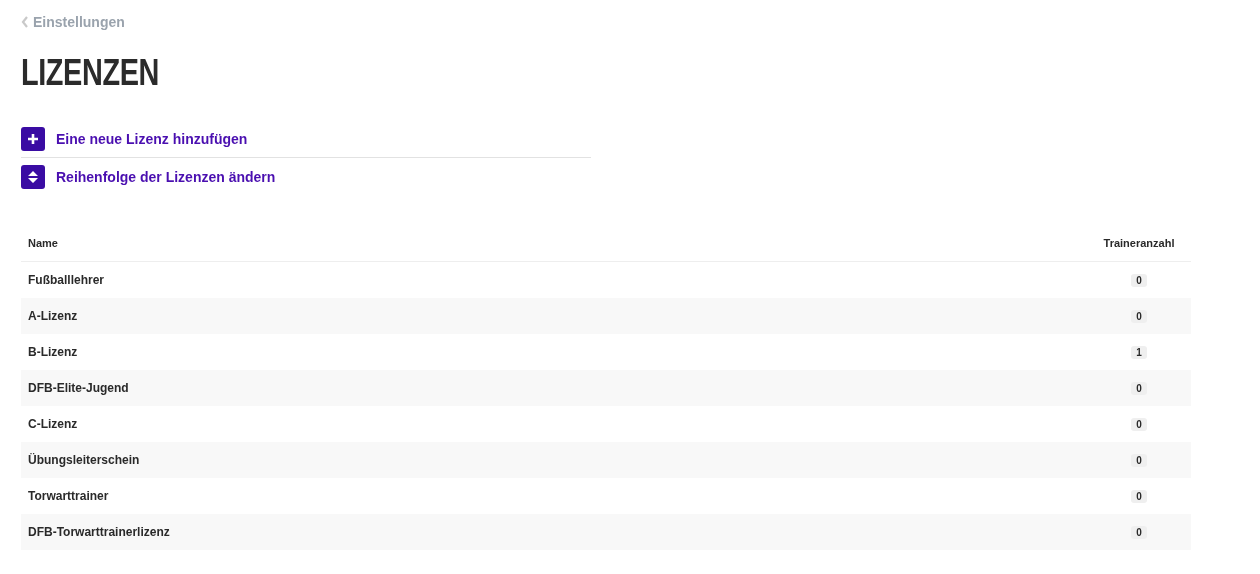 This screenshot has height=574, width=1260. I want to click on table-cell: Torwarttrainer, so click(554, 495).